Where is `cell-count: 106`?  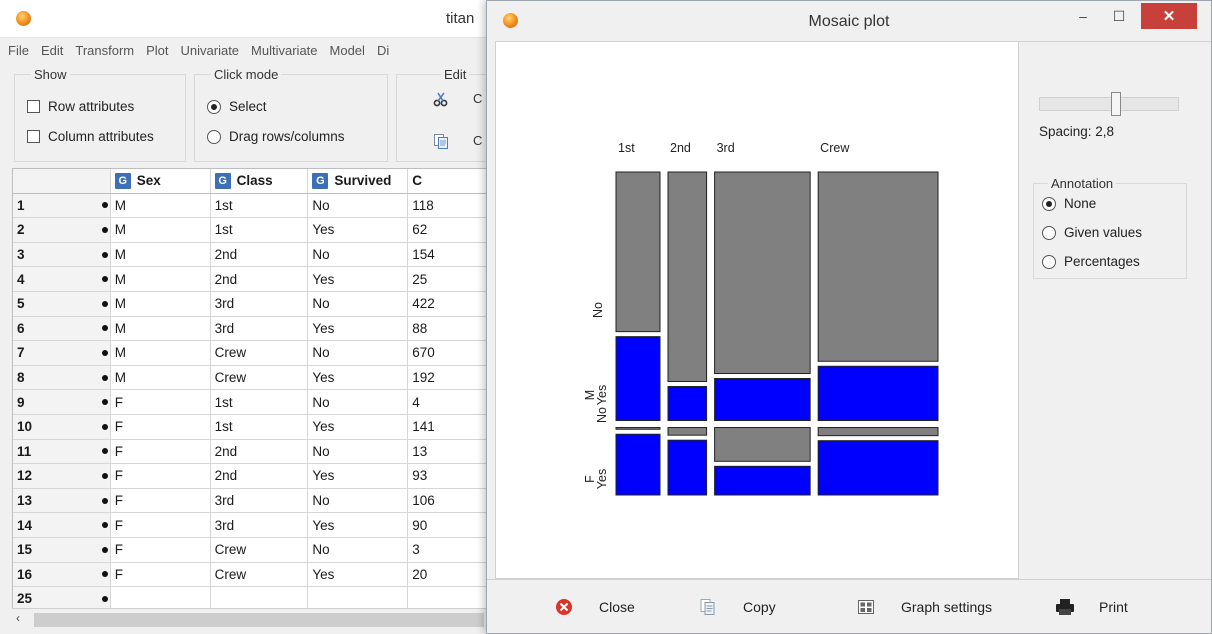
cell-count: 106 is located at coordinates (448, 501).